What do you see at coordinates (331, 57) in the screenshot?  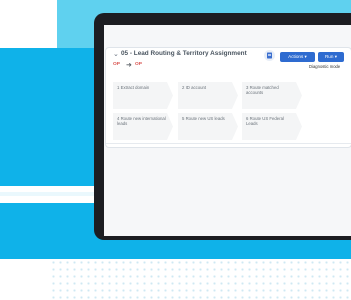 I see `run-button: Run ▾` at bounding box center [331, 57].